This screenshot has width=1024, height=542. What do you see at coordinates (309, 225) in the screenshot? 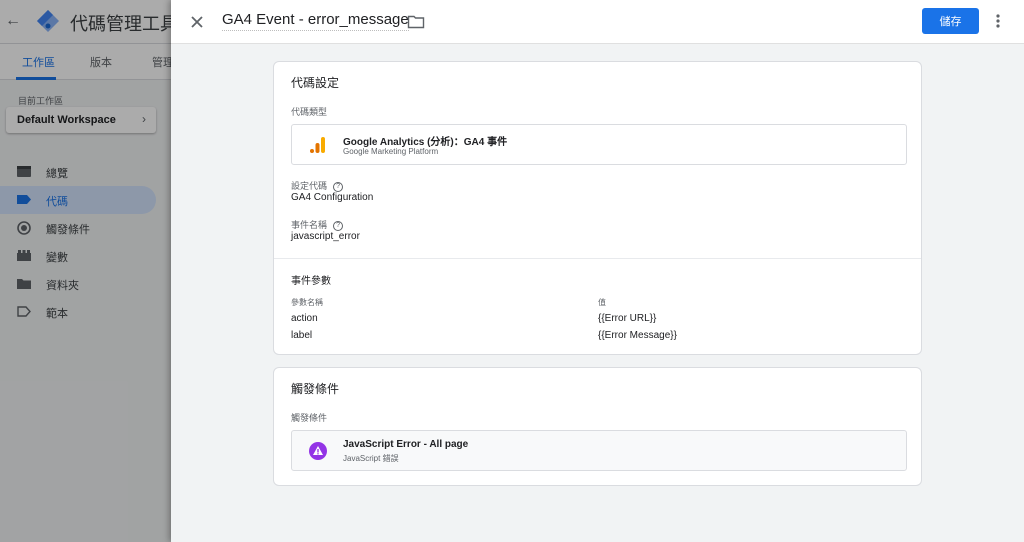
I see `event-name-label-text: 事件名稱` at bounding box center [309, 225].